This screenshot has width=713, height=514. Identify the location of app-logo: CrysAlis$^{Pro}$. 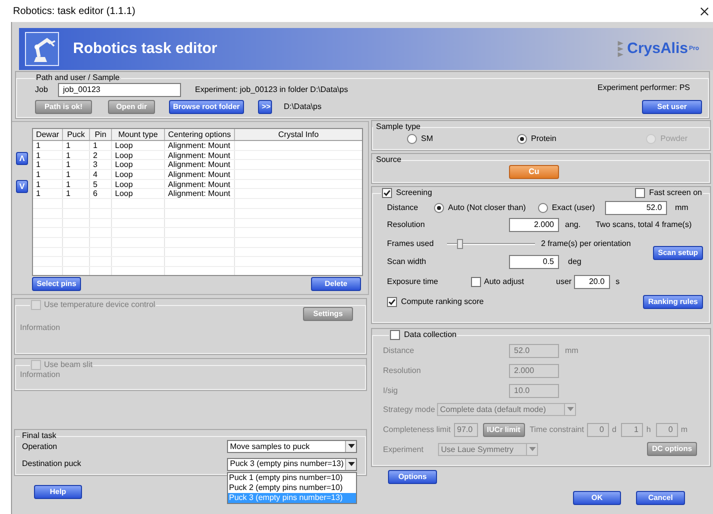
(663, 48).